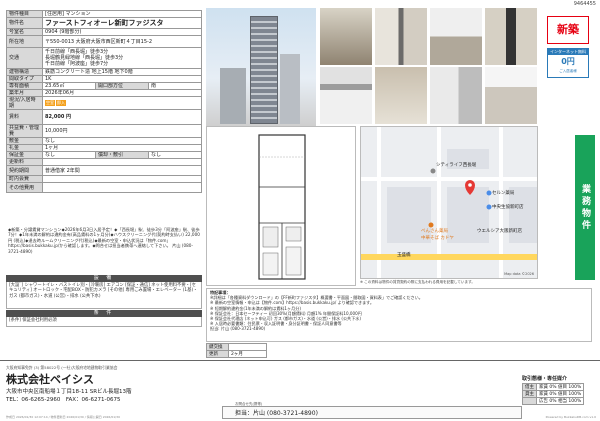 Image resolution: width=600 pixels, height=421 pixels. Describe the element at coordinates (247, 354) in the screenshot. I see `sm-value: 2ヶ月` at that location.